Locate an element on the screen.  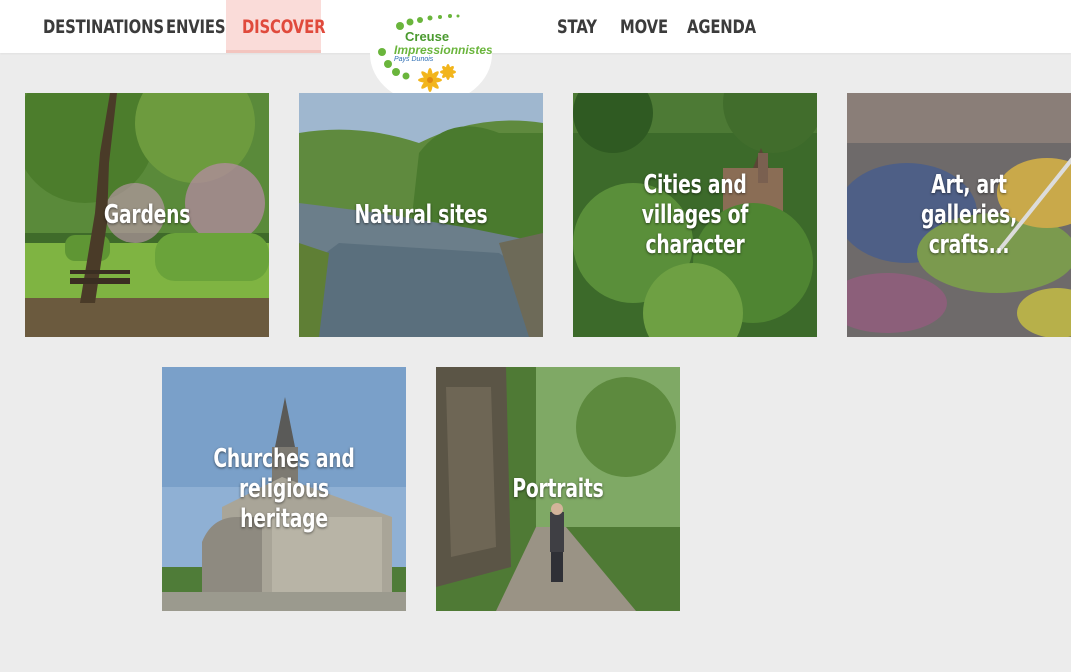
nav-item-move: MOVE is located at coordinates (644, 26).